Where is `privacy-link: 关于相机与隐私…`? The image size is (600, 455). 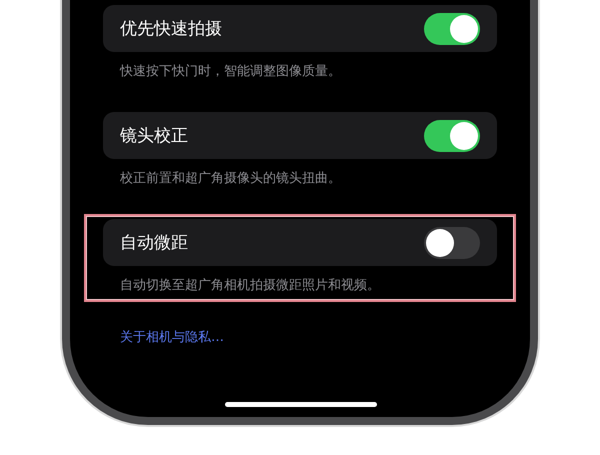 privacy-link: 关于相机与隐私… is located at coordinates (172, 337).